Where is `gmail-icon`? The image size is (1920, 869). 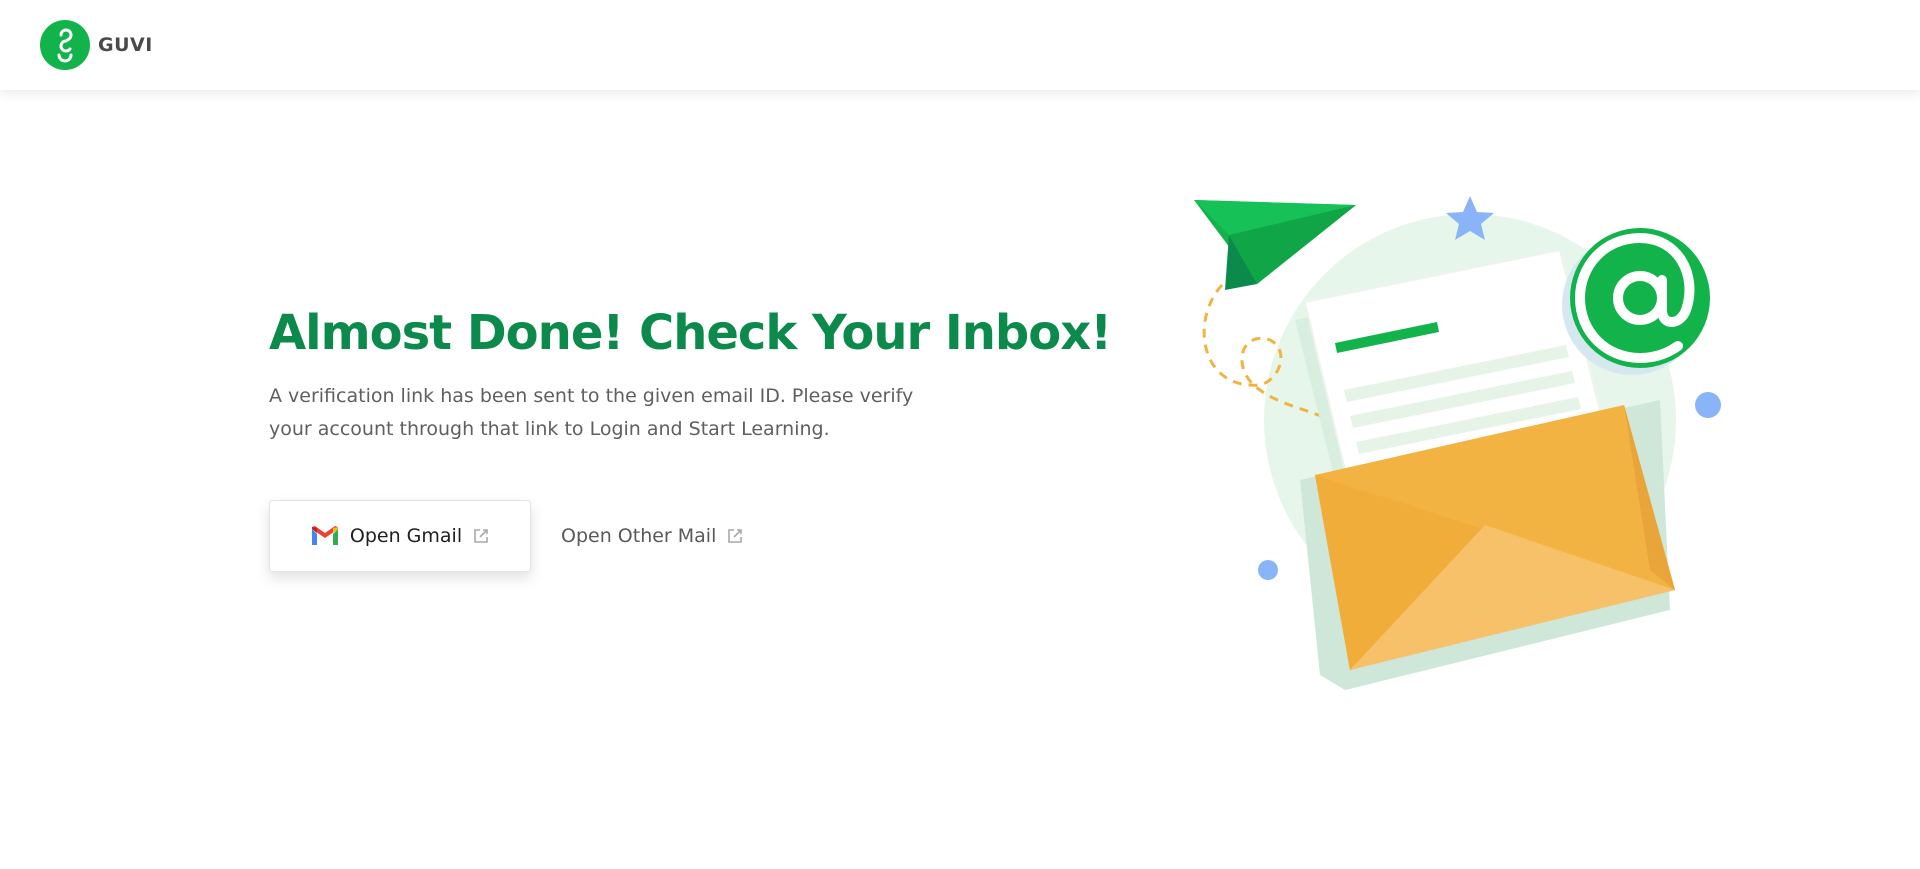
gmail-icon is located at coordinates (324, 535).